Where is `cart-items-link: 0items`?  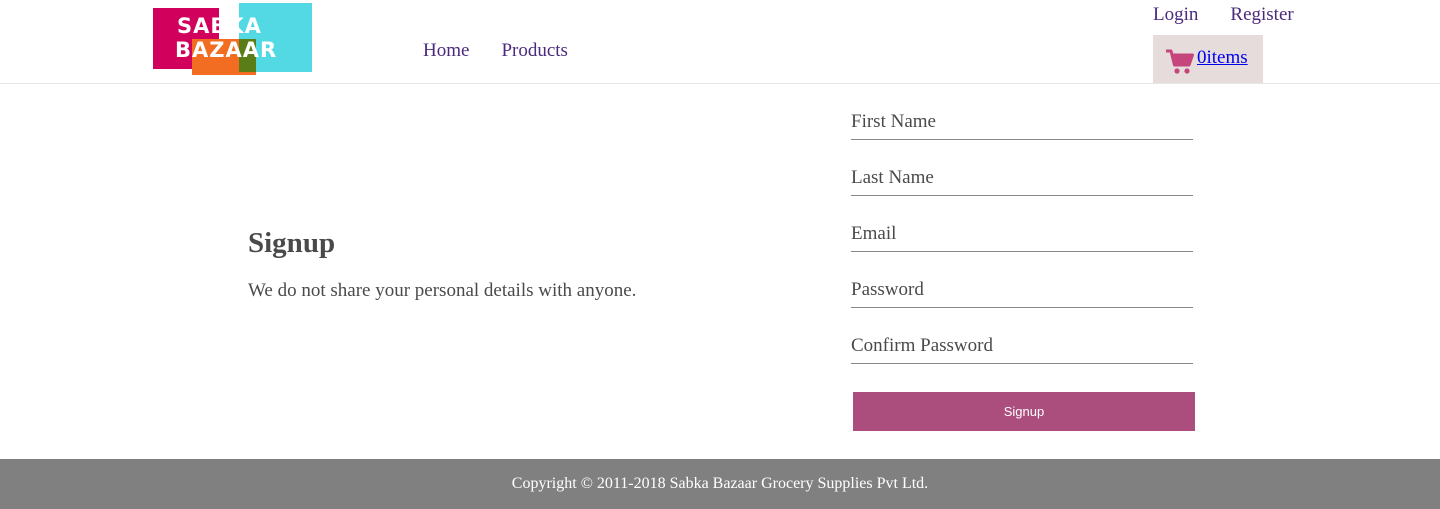
cart-items-link: 0items is located at coordinates (1222, 58).